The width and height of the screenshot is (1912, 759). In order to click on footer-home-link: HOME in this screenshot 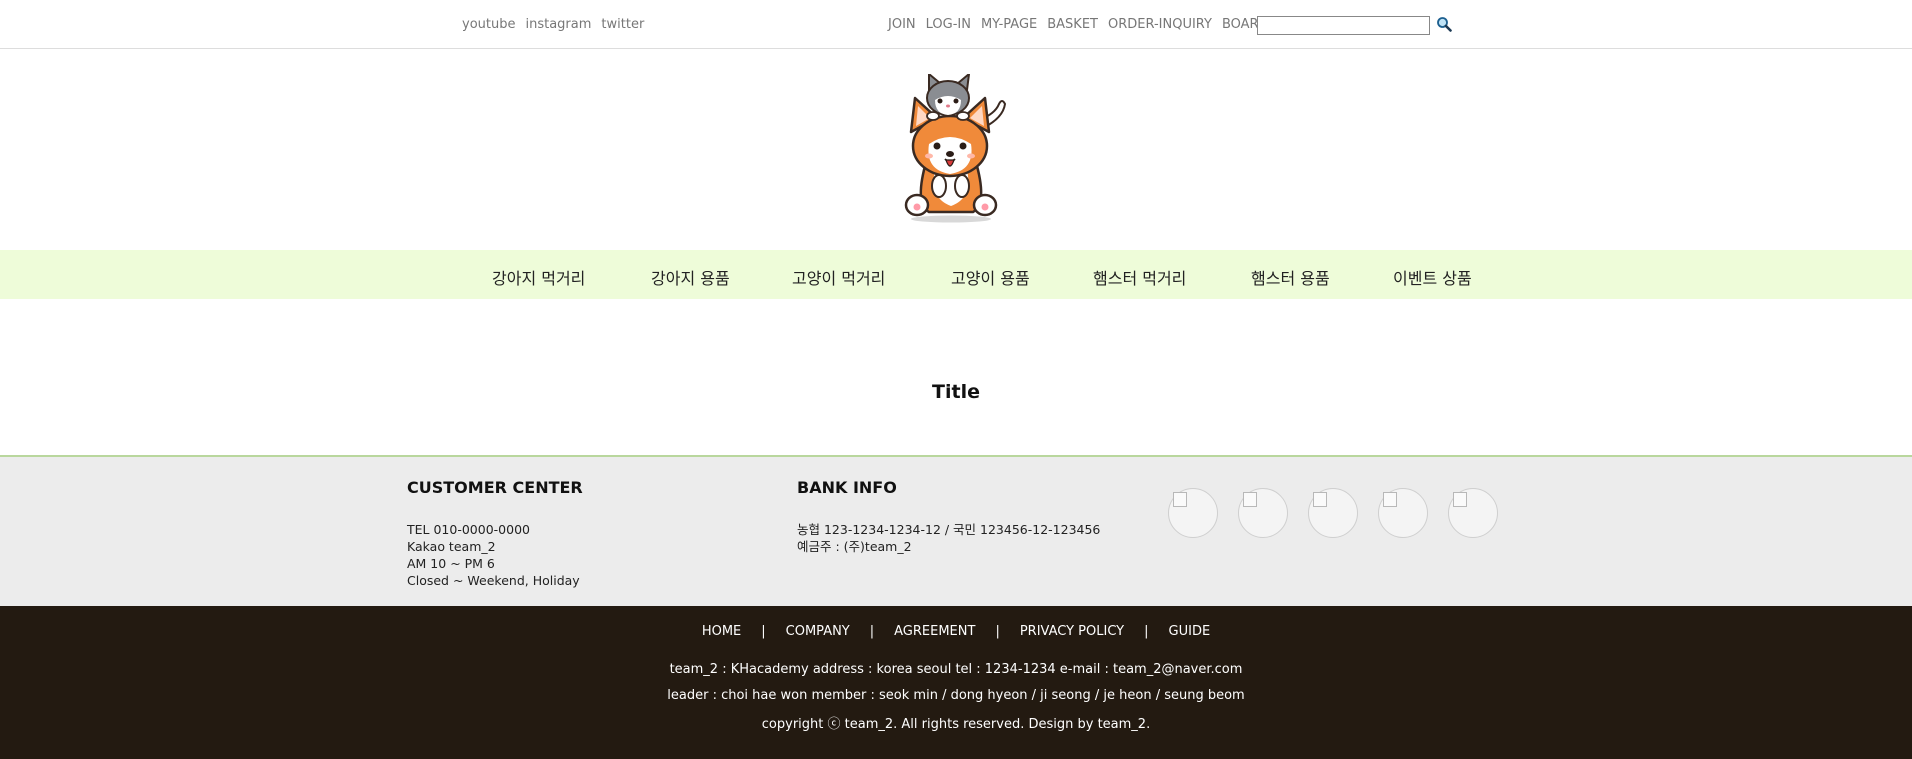, I will do `click(721, 631)`.